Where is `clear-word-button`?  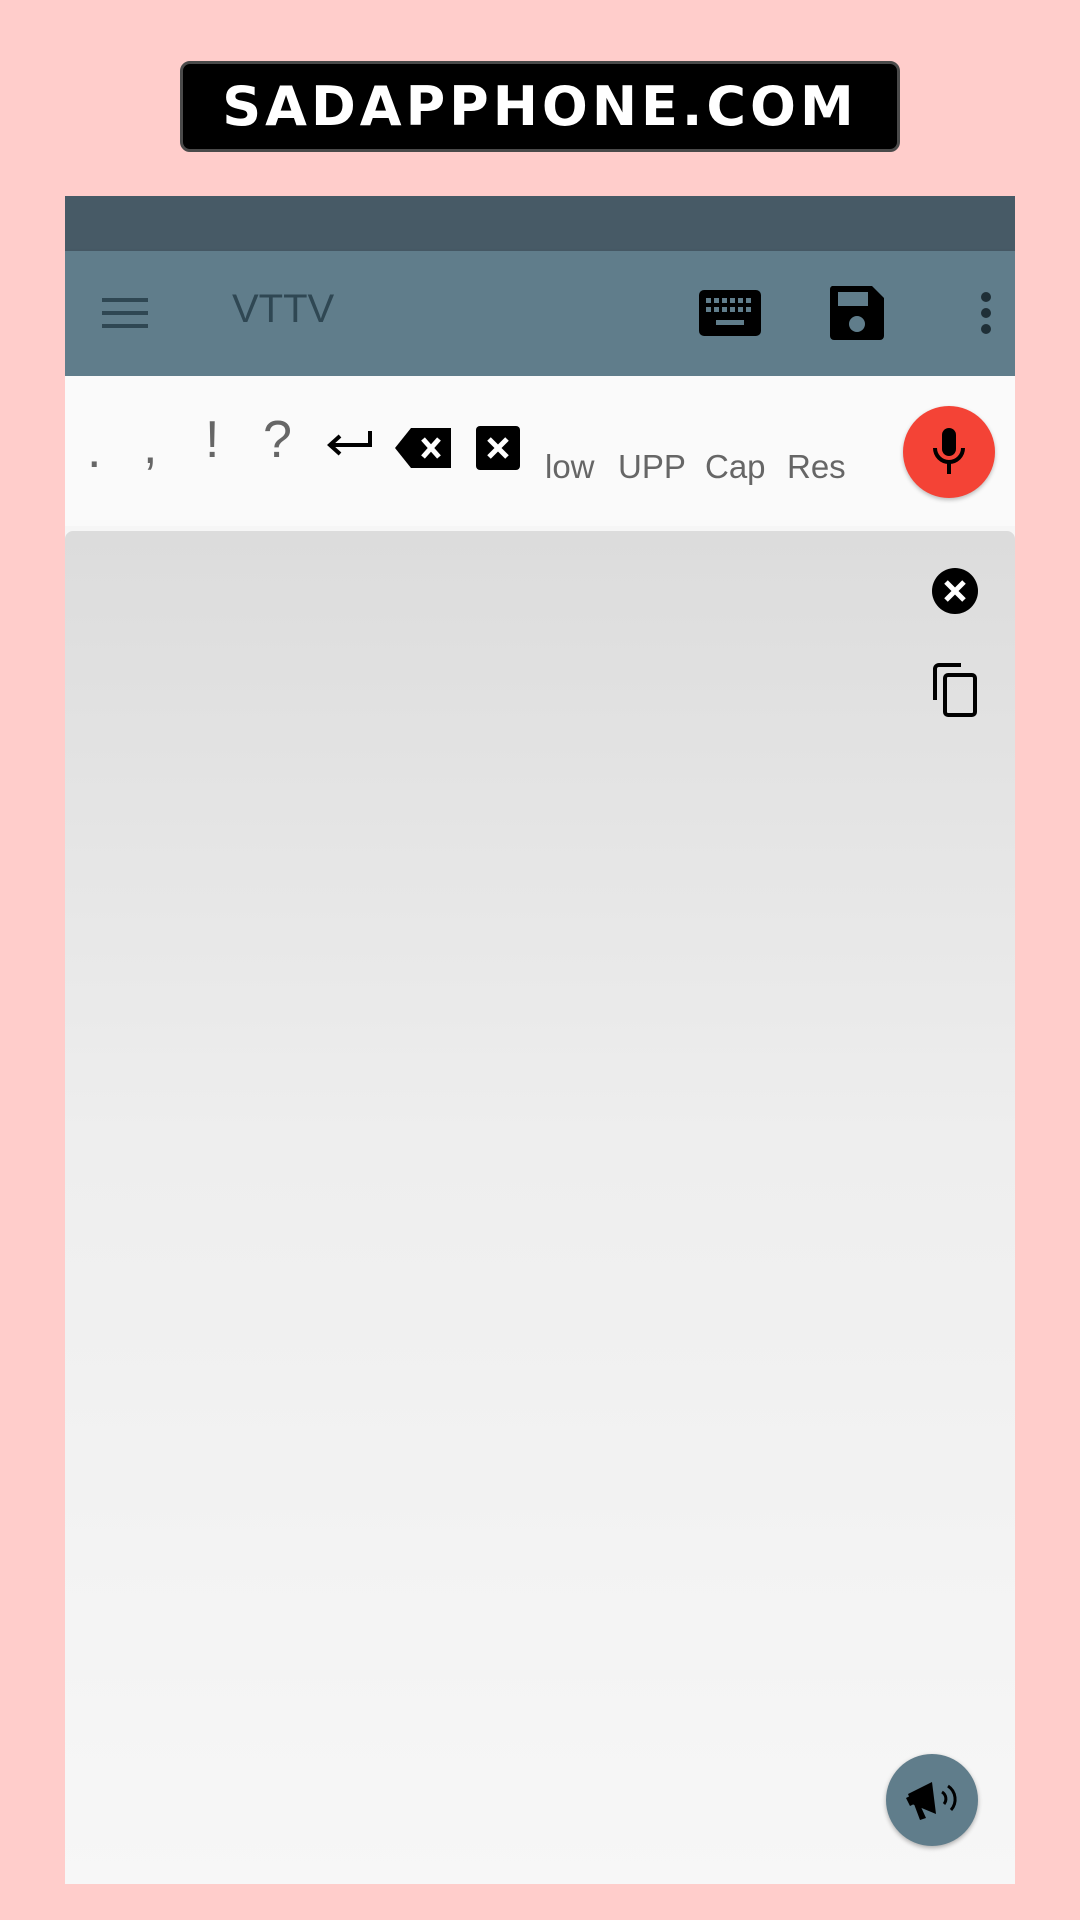
clear-word-button is located at coordinates (498, 448).